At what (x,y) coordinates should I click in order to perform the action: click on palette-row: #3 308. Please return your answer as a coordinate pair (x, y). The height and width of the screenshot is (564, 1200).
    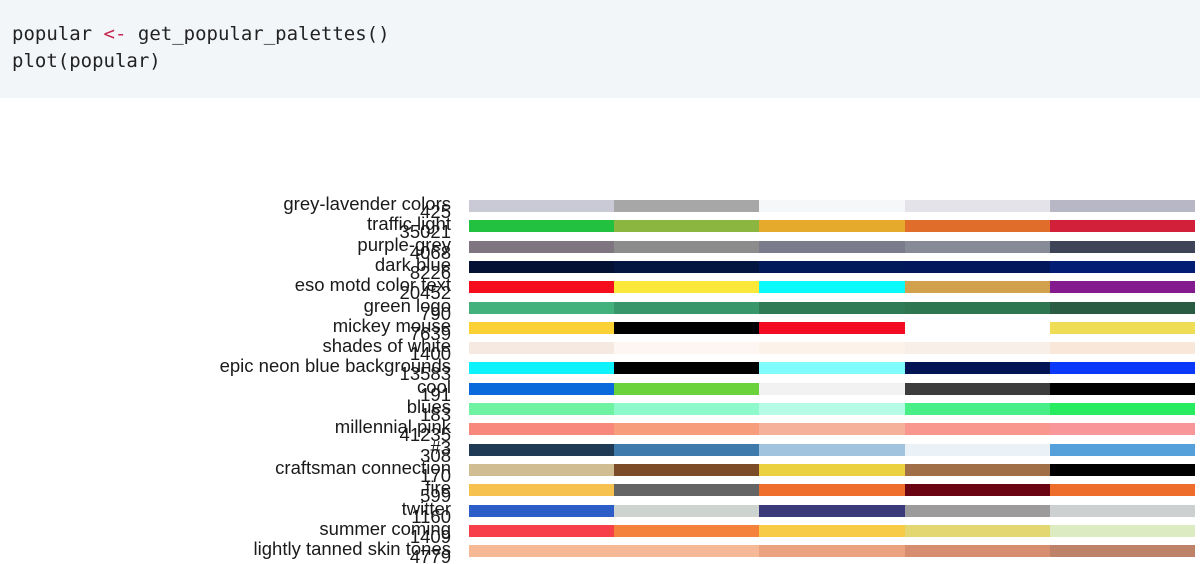
    Looking at the image, I should click on (600, 451).